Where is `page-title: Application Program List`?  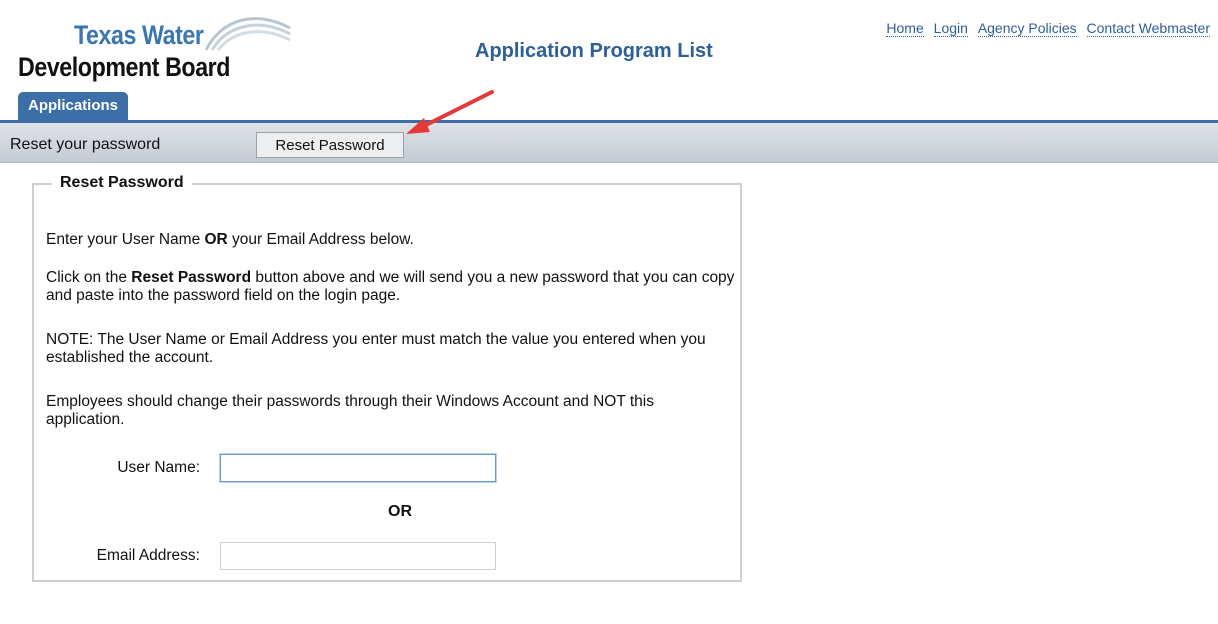
page-title: Application Program List is located at coordinates (594, 51).